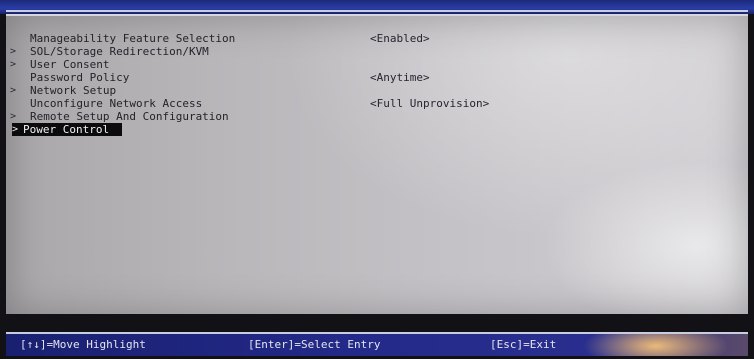  Describe the element at coordinates (377, 64) in the screenshot. I see `menu-item-user-consent: > User Consent` at that location.